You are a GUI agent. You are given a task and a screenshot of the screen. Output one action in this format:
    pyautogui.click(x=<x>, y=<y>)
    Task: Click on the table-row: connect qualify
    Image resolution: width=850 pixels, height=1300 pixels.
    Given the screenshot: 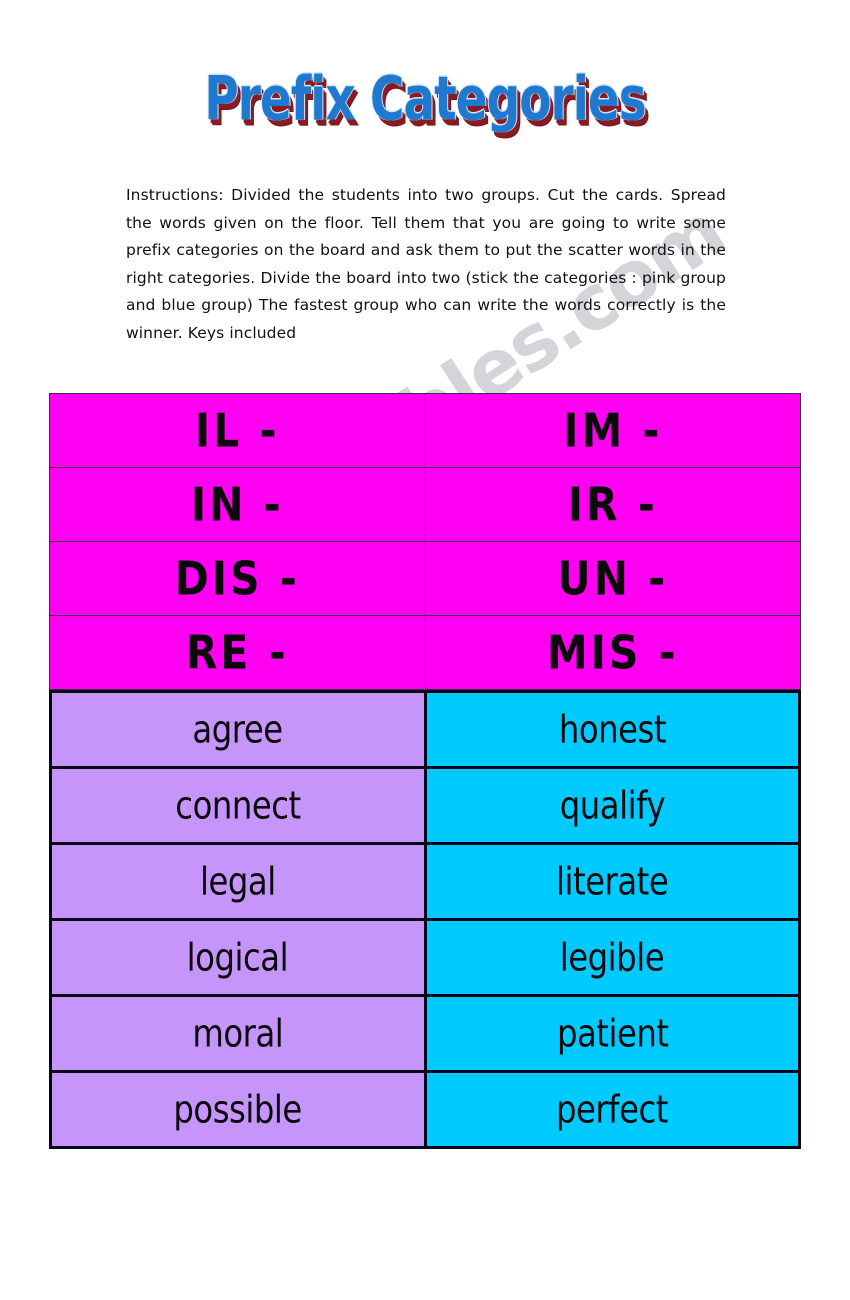 What is the action you would take?
    pyautogui.click(x=425, y=805)
    